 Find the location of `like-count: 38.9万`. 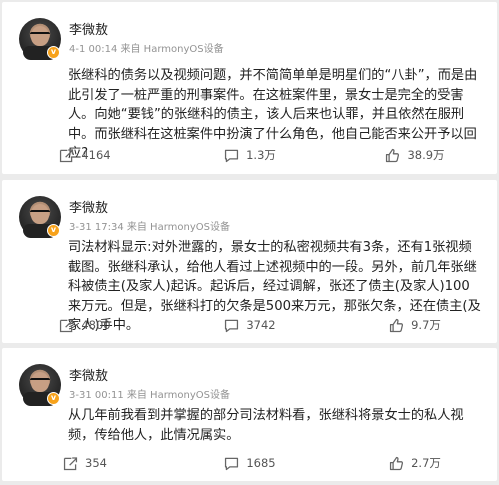

like-count: 38.9万 is located at coordinates (426, 155).